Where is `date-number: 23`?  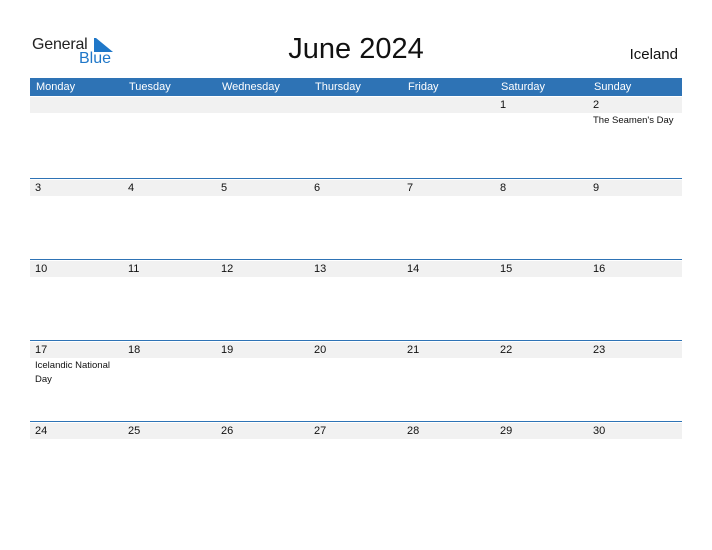
date-number: 23 is located at coordinates (599, 350).